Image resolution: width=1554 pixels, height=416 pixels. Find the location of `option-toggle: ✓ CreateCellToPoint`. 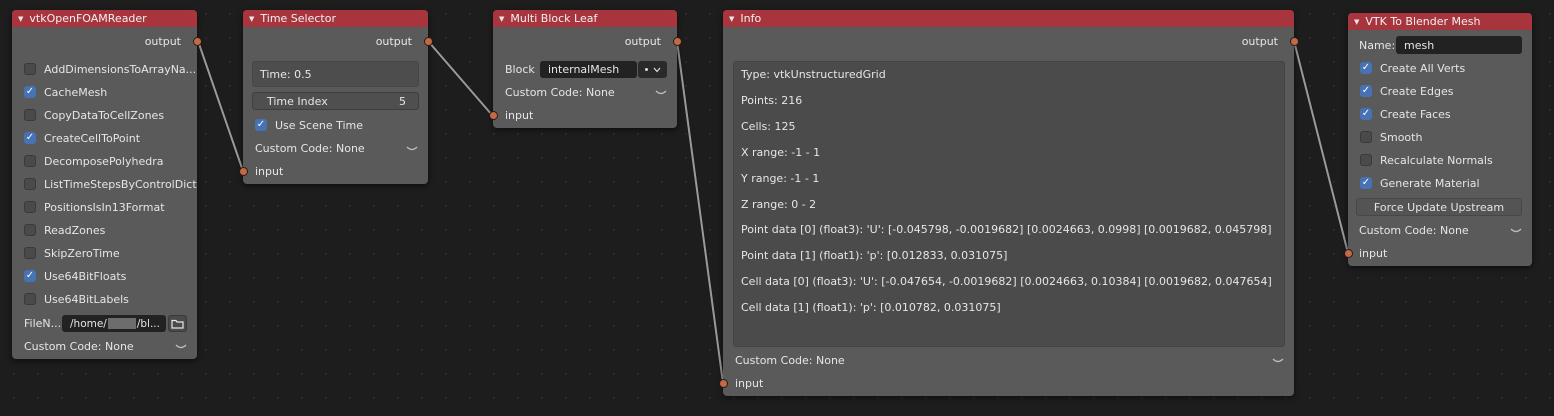

option-toggle: ✓ CreateCellToPoint is located at coordinates (104, 138).